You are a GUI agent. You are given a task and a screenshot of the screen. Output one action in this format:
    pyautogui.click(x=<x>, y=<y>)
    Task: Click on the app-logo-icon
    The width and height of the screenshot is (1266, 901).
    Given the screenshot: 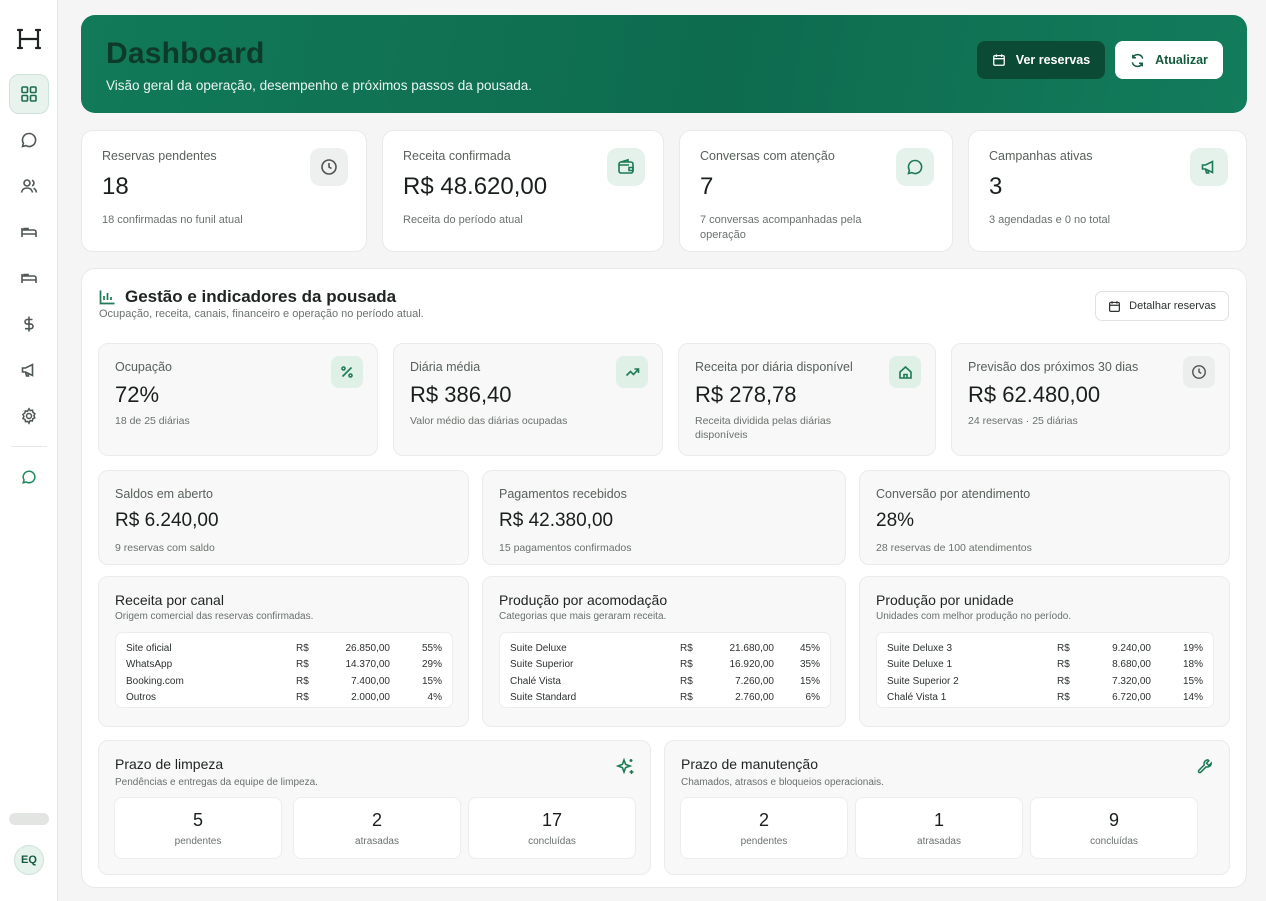 What is the action you would take?
    pyautogui.click(x=29, y=39)
    